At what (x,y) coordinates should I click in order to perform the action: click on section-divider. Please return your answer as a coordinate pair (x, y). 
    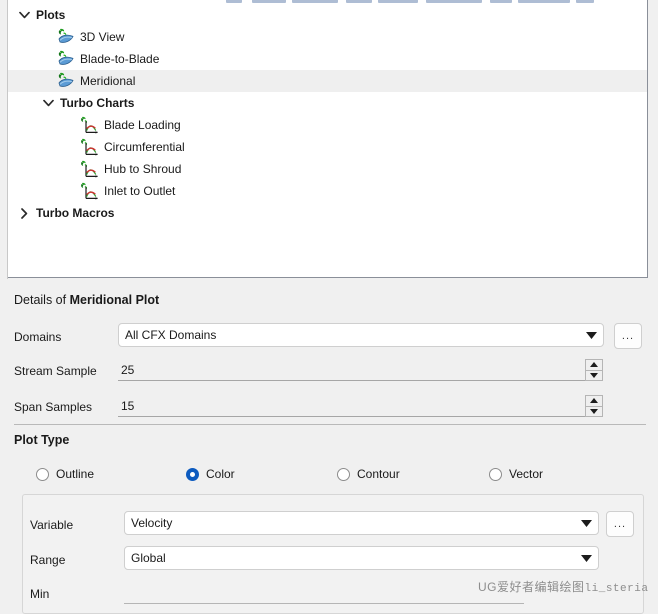
    Looking at the image, I should click on (330, 424).